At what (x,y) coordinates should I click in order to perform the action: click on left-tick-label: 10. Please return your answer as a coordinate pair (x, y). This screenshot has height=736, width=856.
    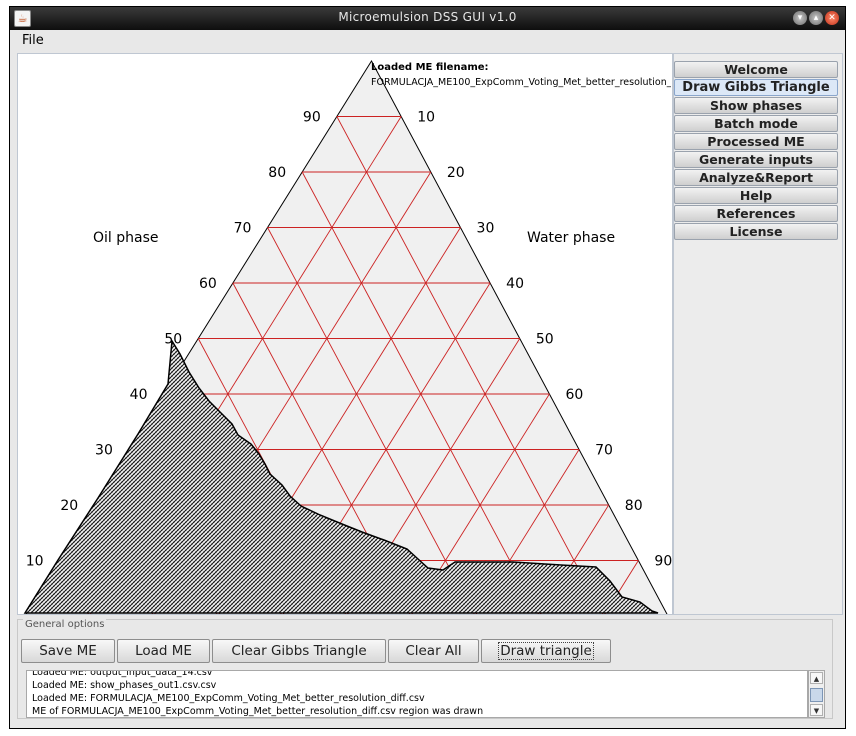
    Looking at the image, I should click on (35, 562).